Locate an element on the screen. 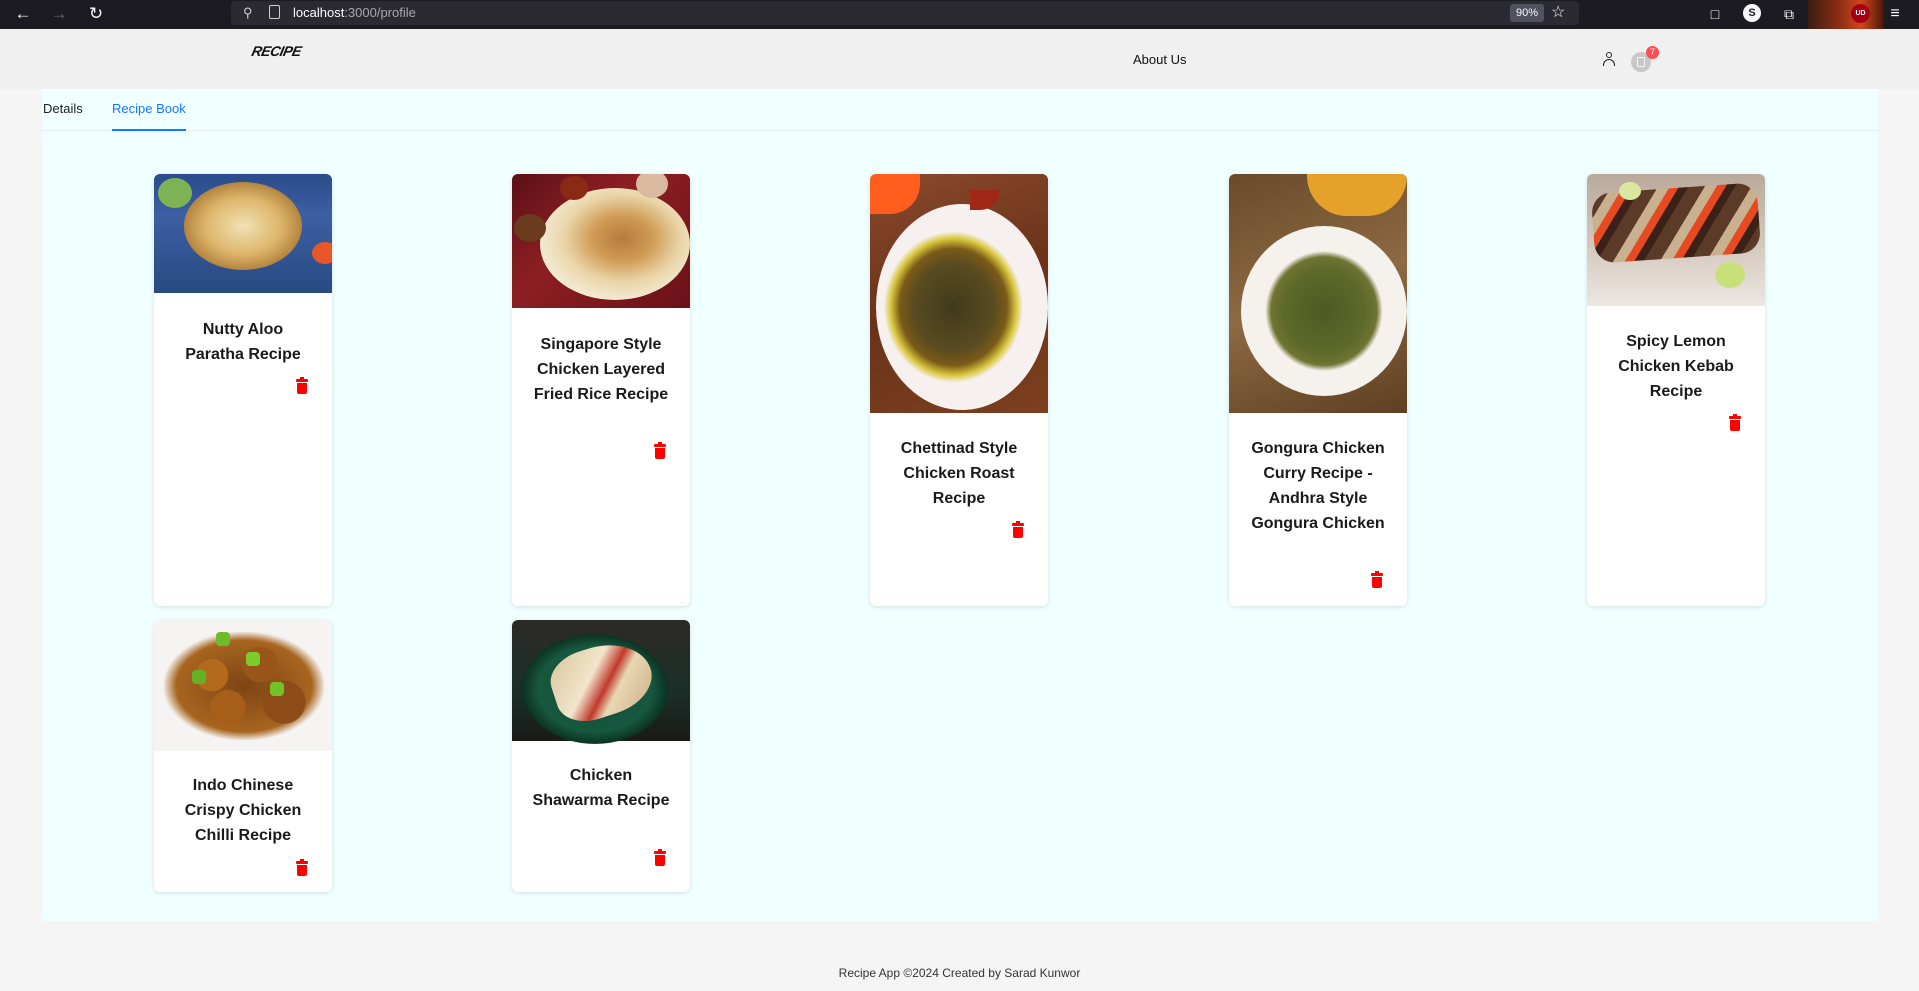  recipe-title: Spicy Lemon Chicken Kebab Recipe is located at coordinates (1676, 366).